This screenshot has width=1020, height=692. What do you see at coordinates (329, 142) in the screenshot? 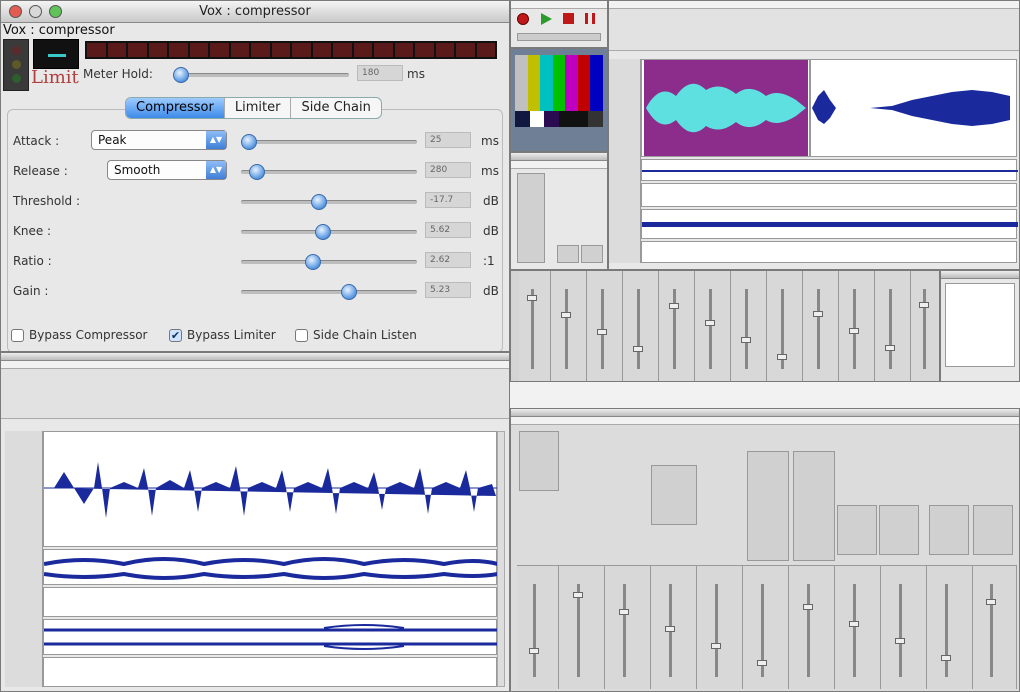
I see `attack-slider` at bounding box center [329, 142].